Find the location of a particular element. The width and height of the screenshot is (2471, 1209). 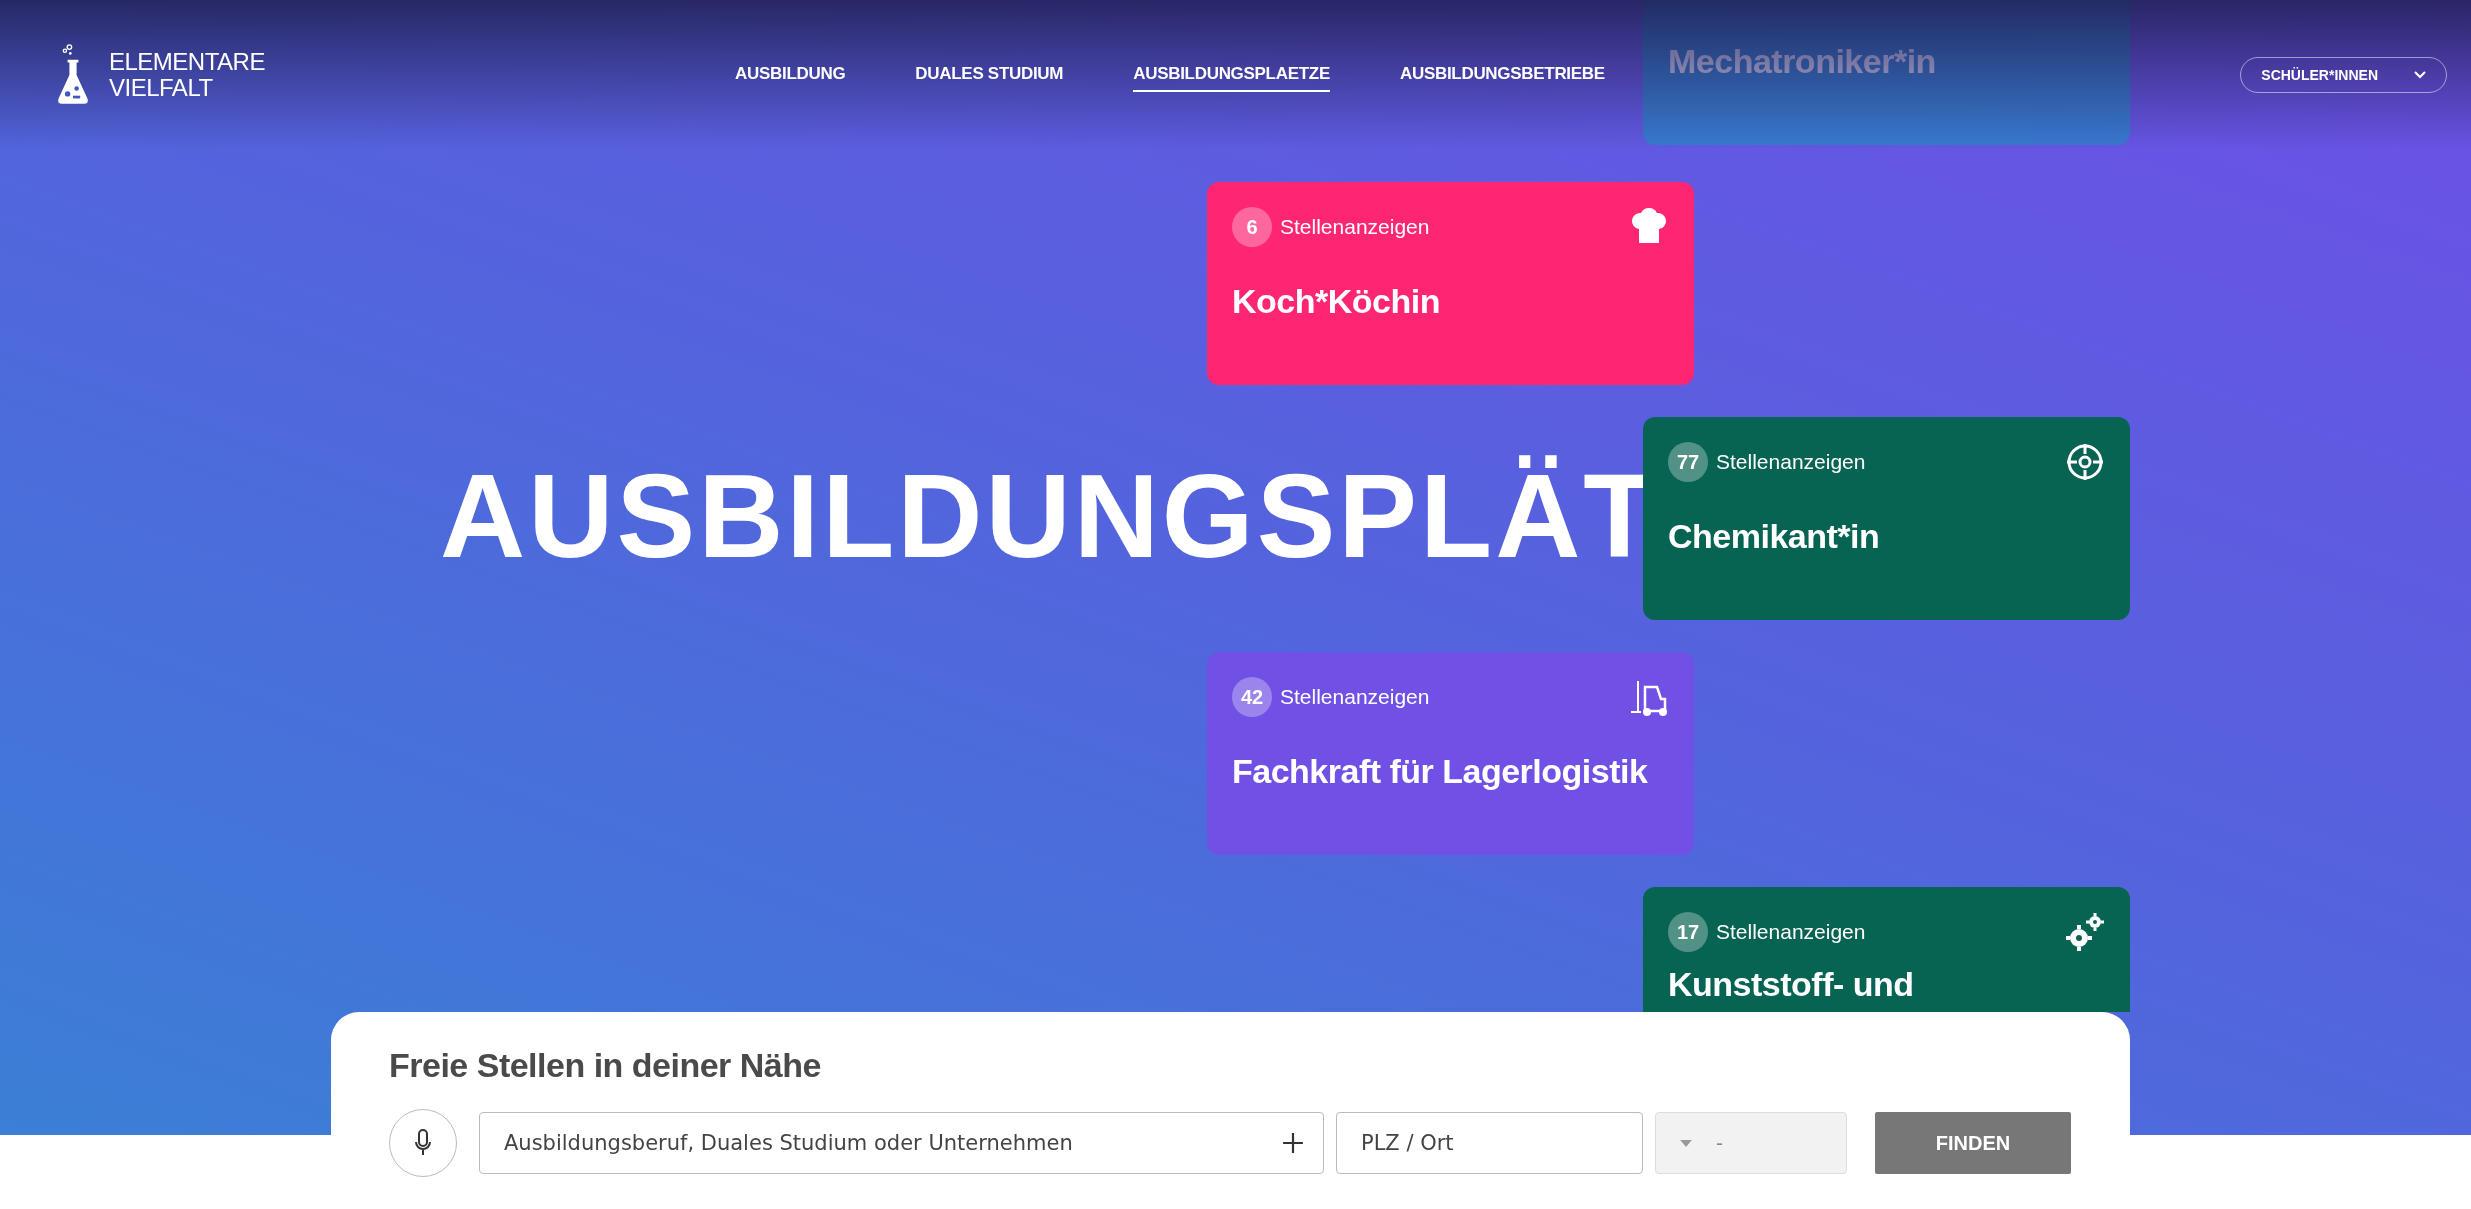

job-card: 77 Stellenanzeigen Chemikant*in is located at coordinates (1886, 518).